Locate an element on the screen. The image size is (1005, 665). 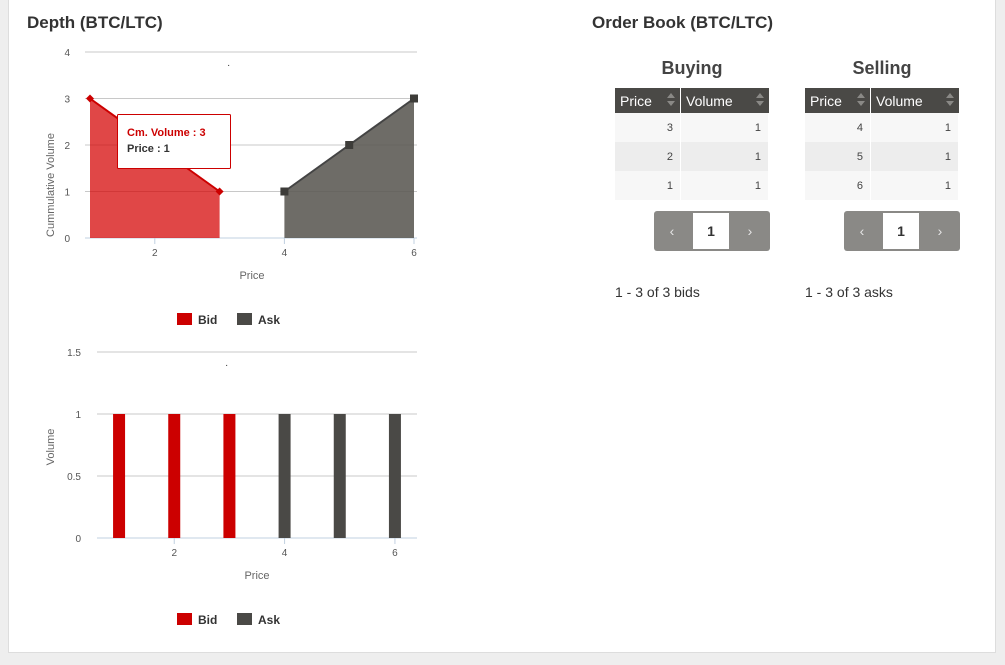
depth-legend: Bid Ask is located at coordinates (228, 320).